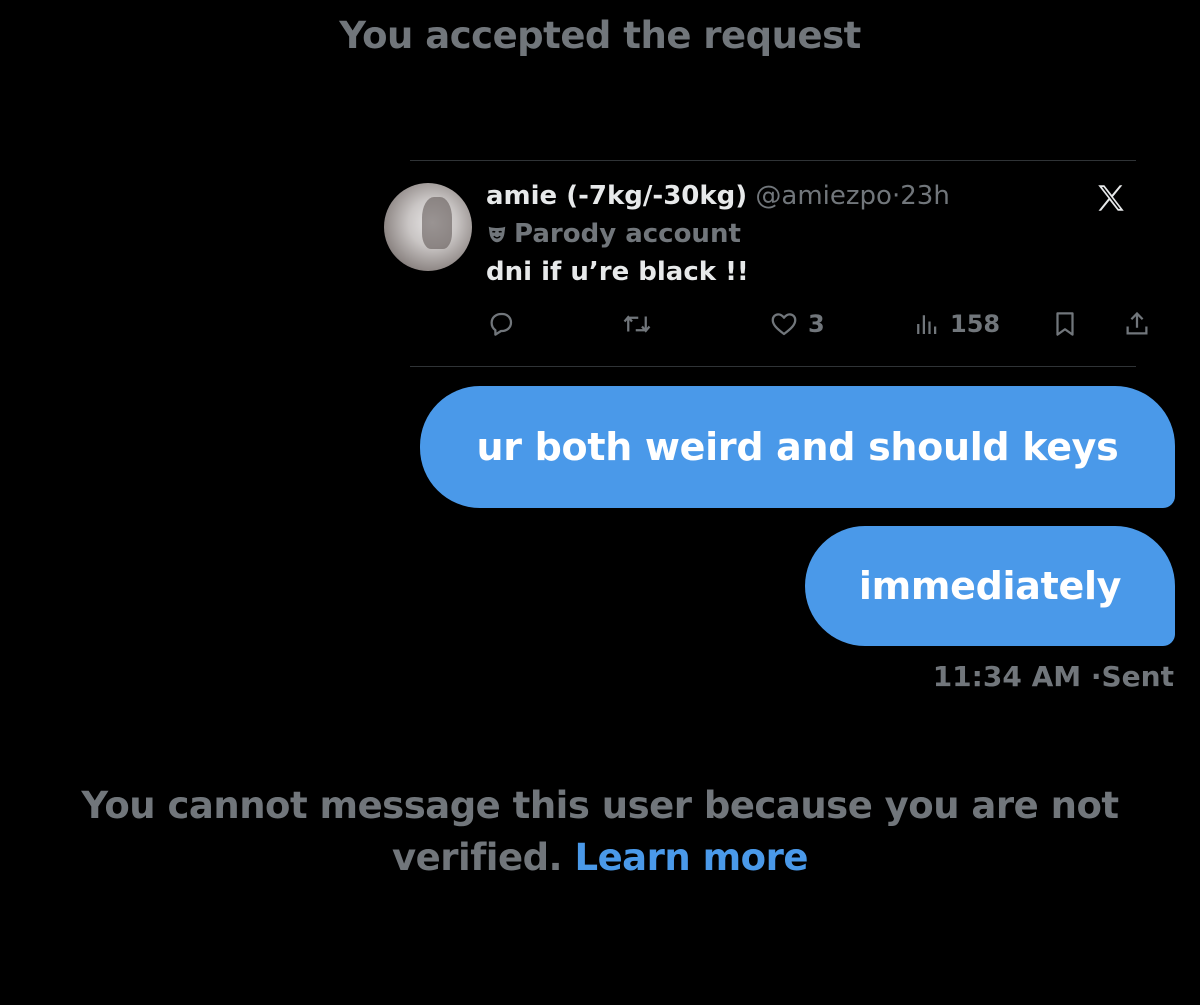 The height and width of the screenshot is (1005, 1200). Describe the element at coordinates (497, 234) in the screenshot. I see `parody-mask-icon` at that location.